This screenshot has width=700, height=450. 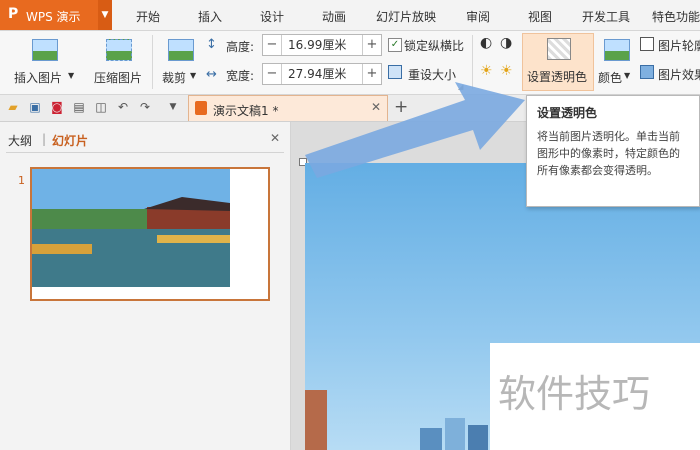 What do you see at coordinates (20, 140) in the screenshot?
I see `tab-outline: 大纲` at bounding box center [20, 140].